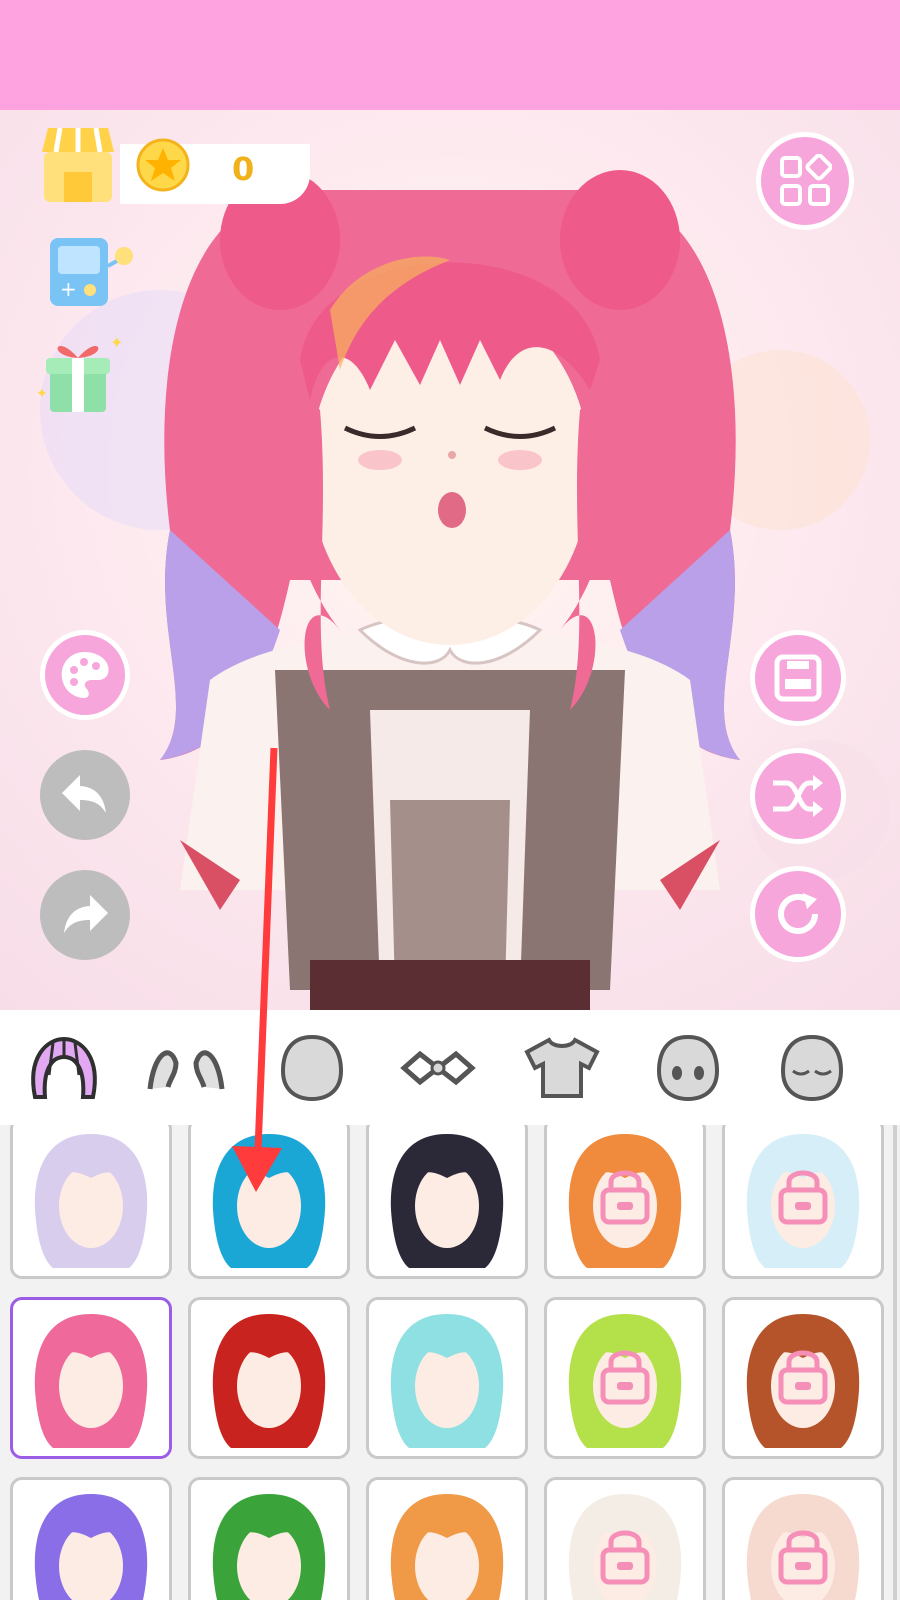 The width and height of the screenshot is (900, 1600). I want to click on category-accessory-tab, so click(438, 1068).